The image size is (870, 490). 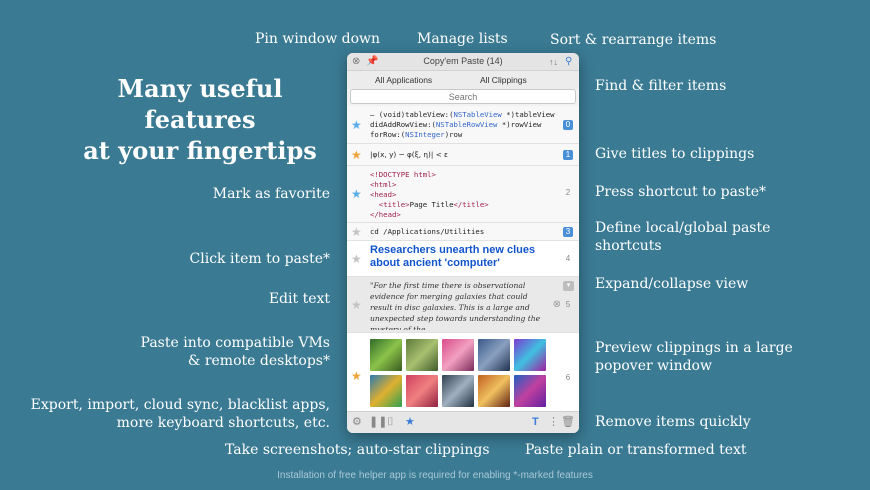 I want to click on callout-find-filter: Find & filter items, so click(x=661, y=86).